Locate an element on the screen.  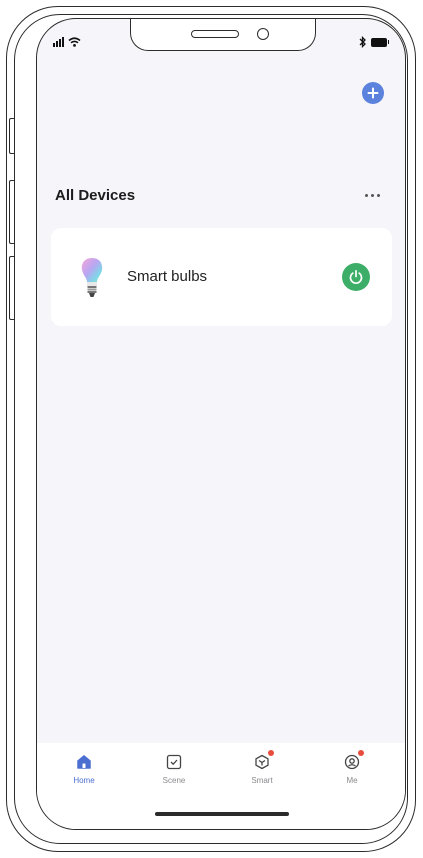
bottom-tab-bar: Home Scene Smart Me is located at coordinates (221, 786).